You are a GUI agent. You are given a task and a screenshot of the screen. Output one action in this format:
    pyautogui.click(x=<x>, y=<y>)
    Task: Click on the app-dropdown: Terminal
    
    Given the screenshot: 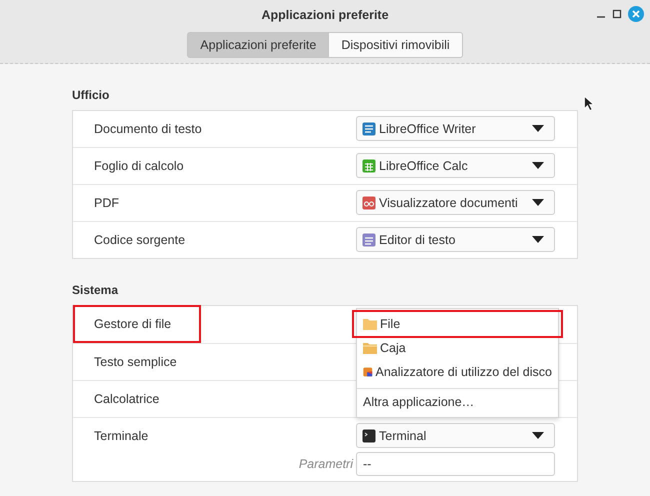 What is the action you would take?
    pyautogui.click(x=455, y=435)
    